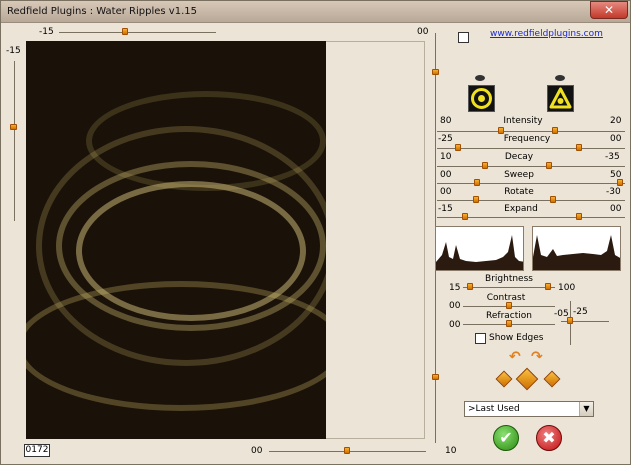 The height and width of the screenshot is (465, 631). Describe the element at coordinates (515, 357) in the screenshot. I see `rotate-left-arrow-icon: ↶` at that location.